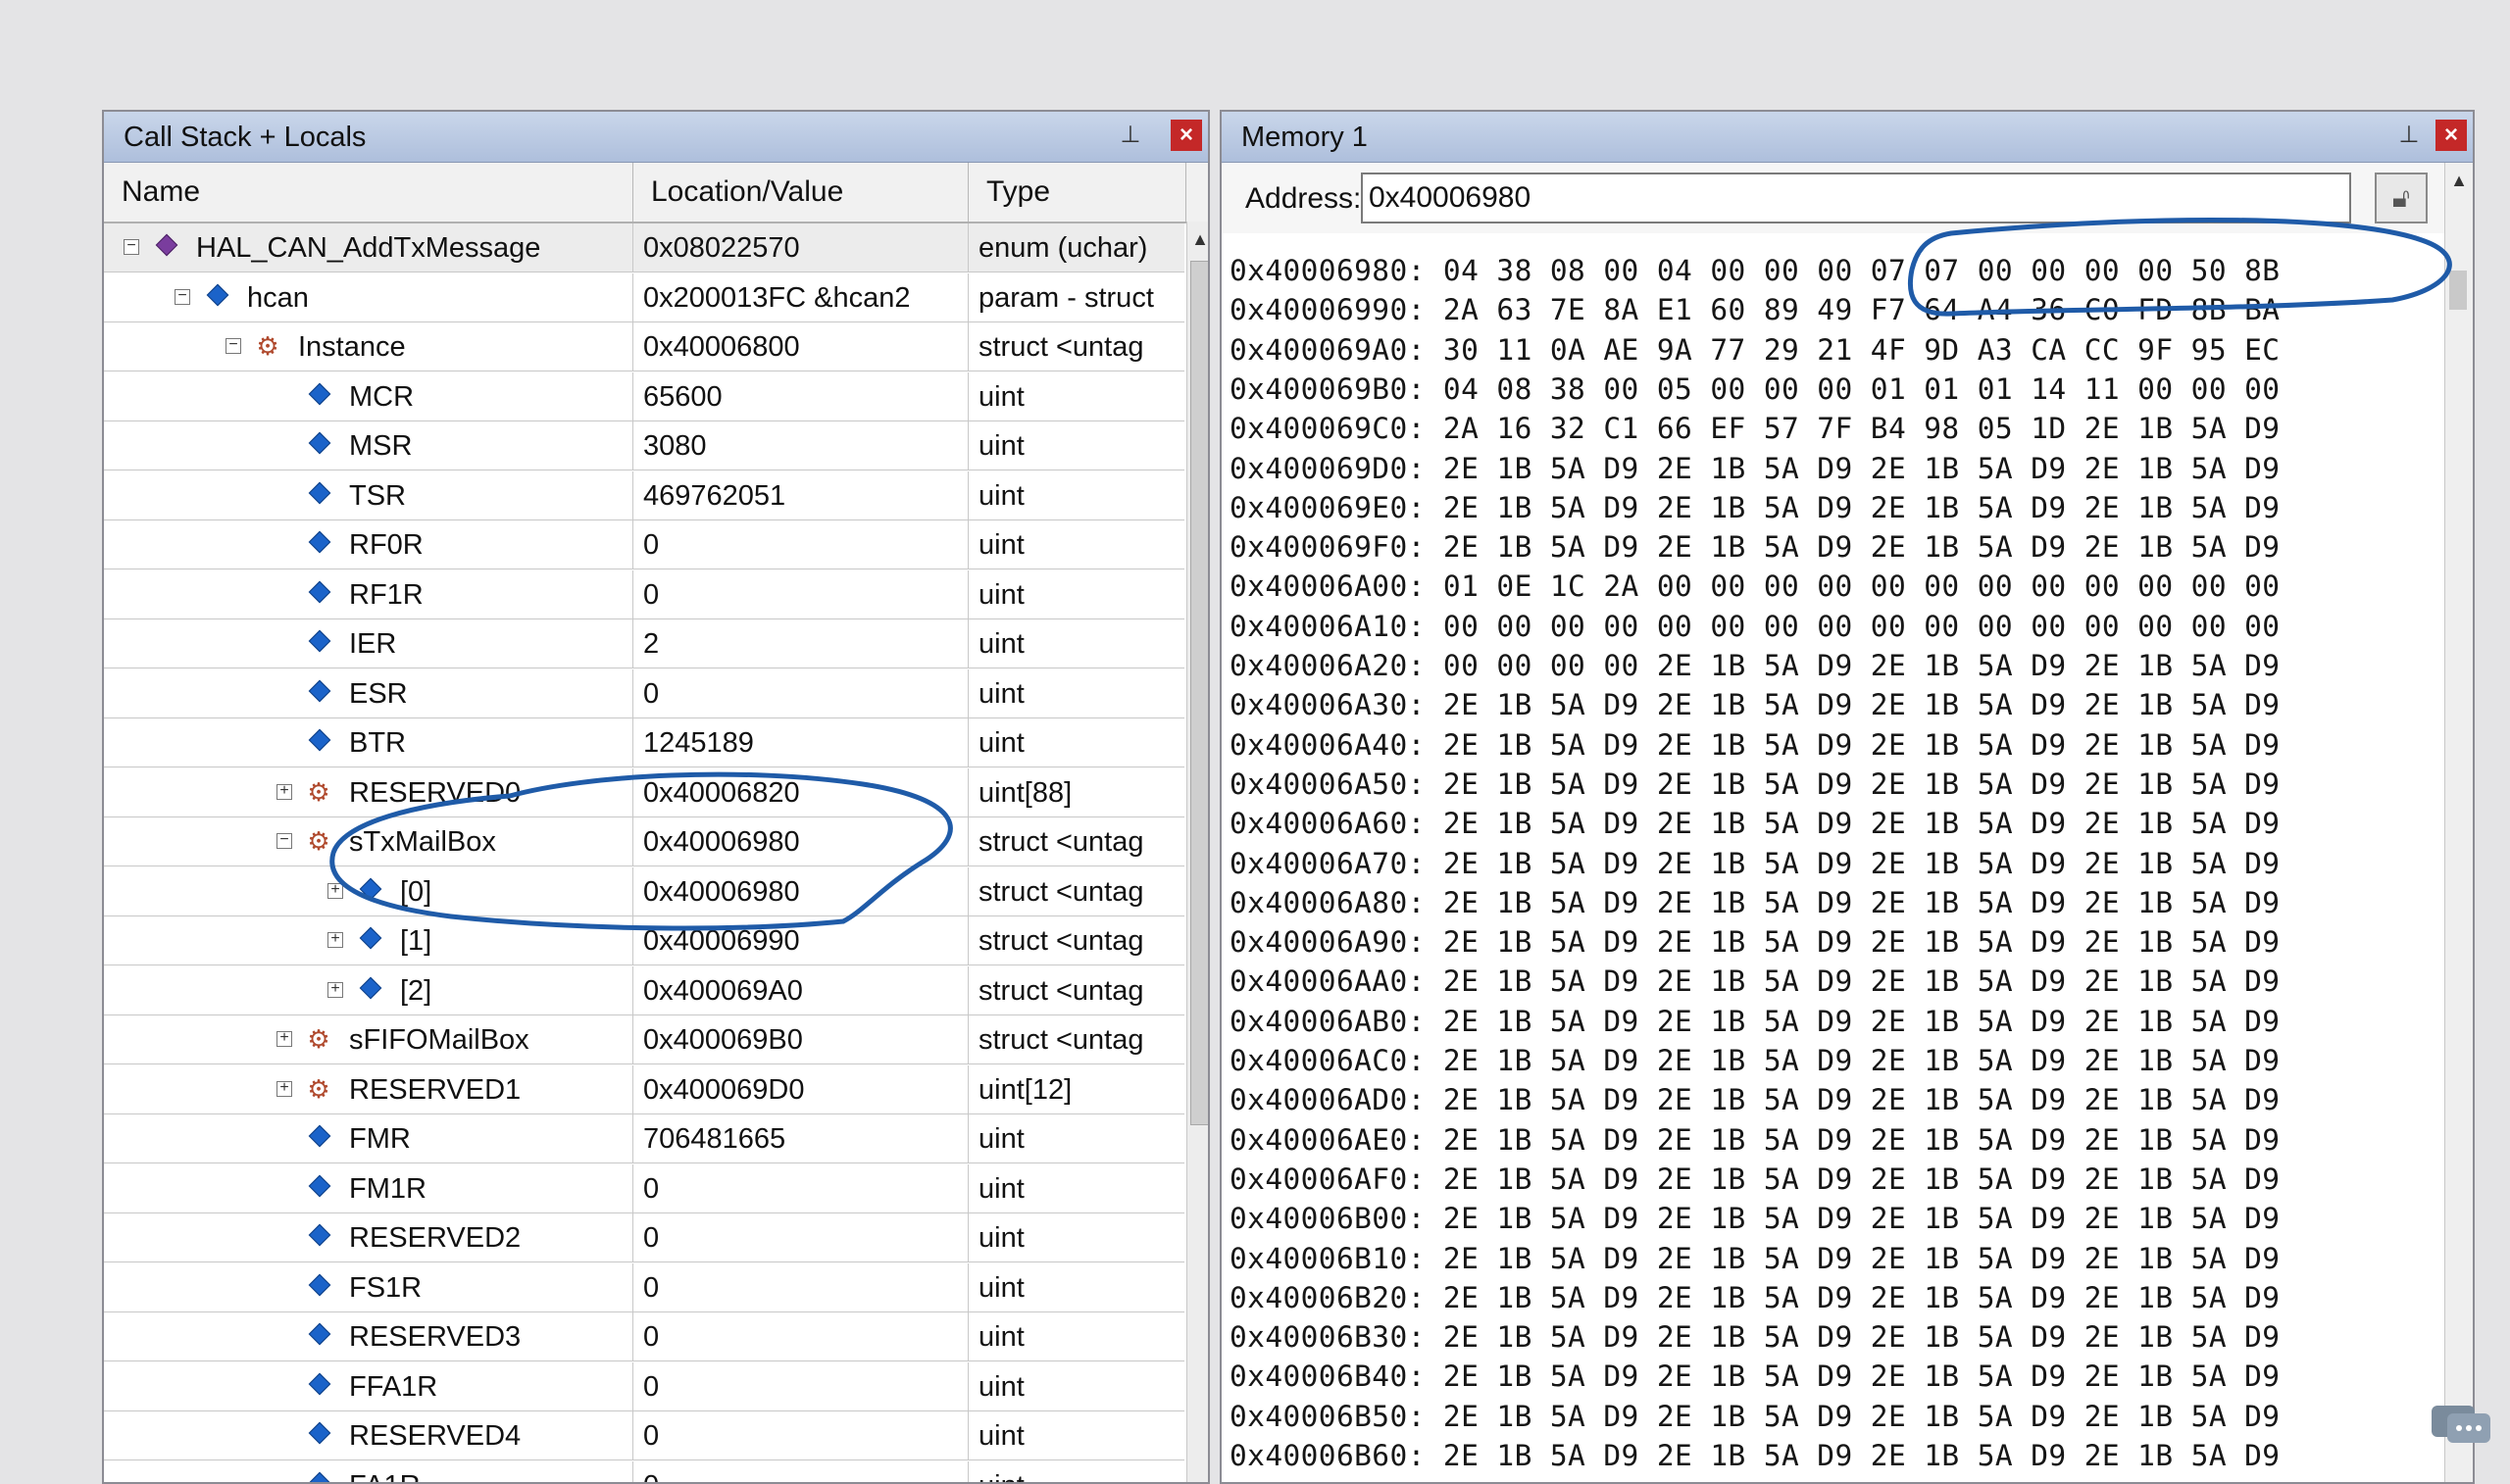  Describe the element at coordinates (801, 941) in the screenshot. I see `locals-value: 0x40006990` at that location.